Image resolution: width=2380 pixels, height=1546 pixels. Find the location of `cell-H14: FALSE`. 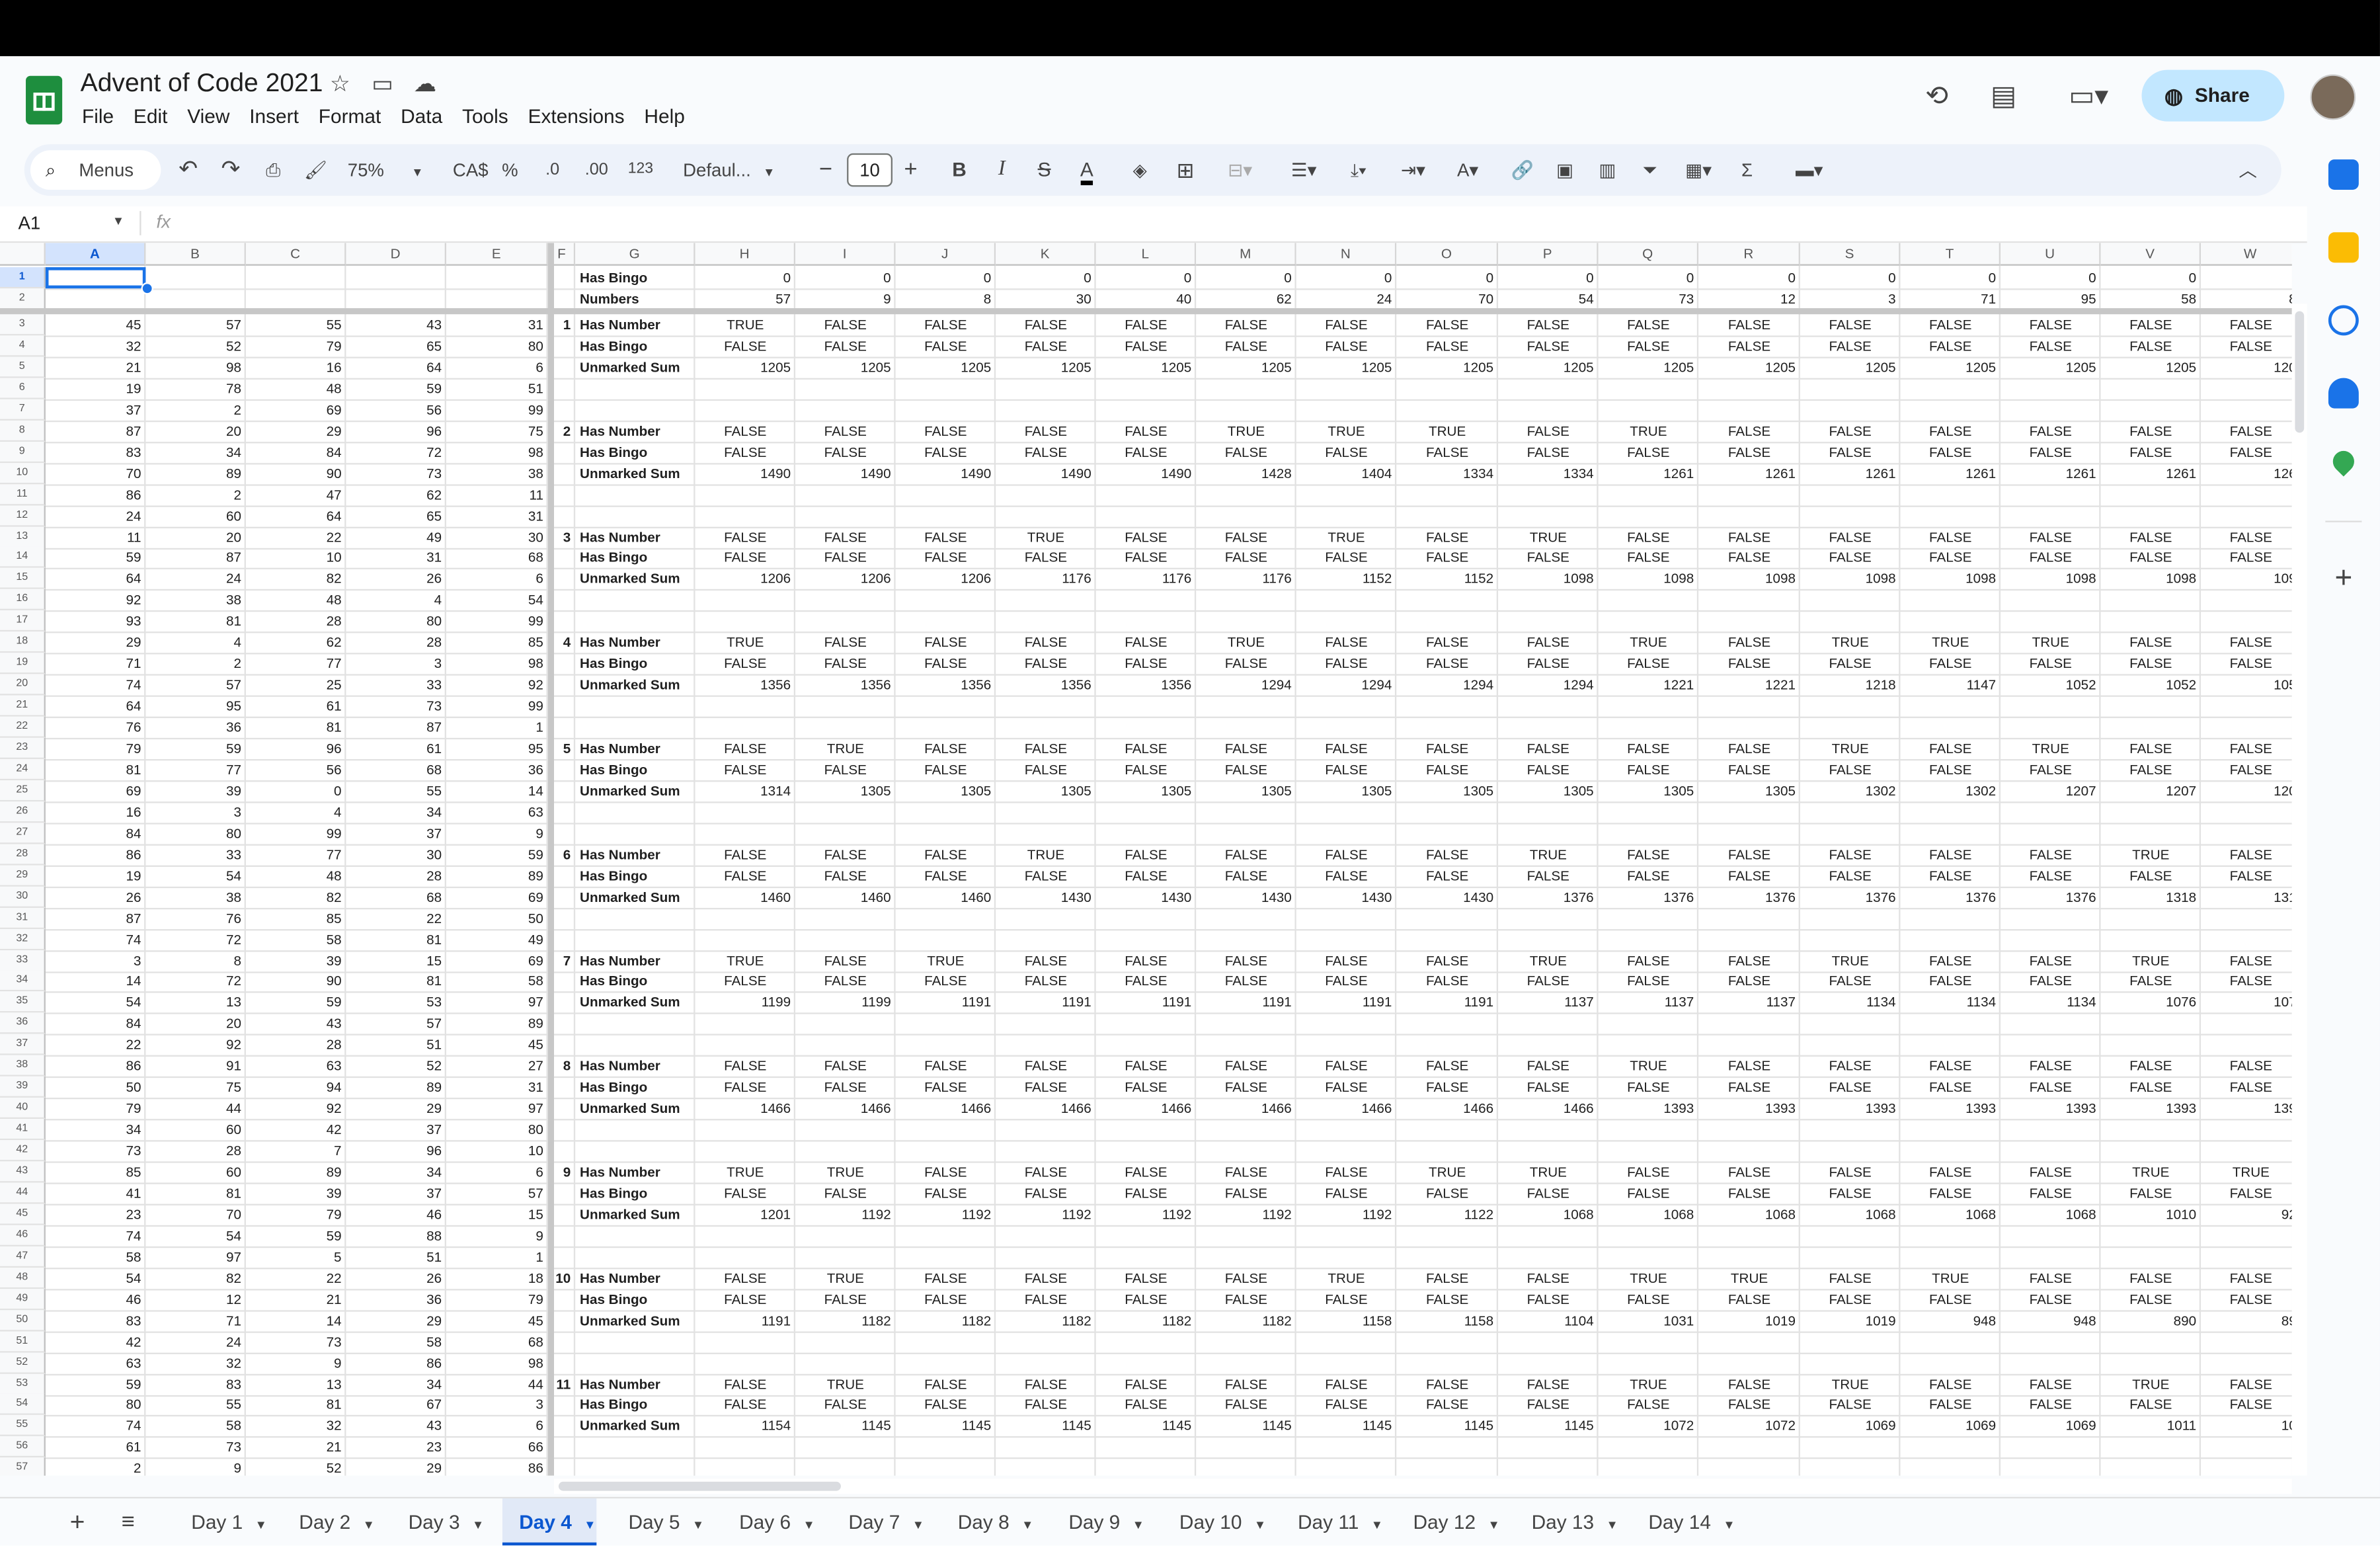

cell-H14: FALSE is located at coordinates (745, 557).